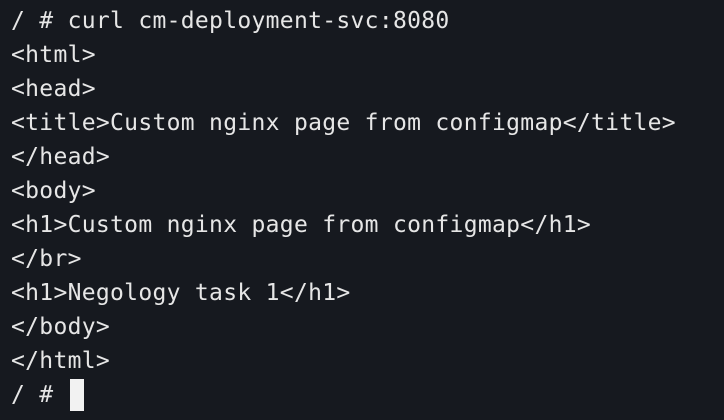 This screenshot has height=420, width=724. Describe the element at coordinates (46, 259) in the screenshot. I see `terminal-output-line: </br>` at that location.